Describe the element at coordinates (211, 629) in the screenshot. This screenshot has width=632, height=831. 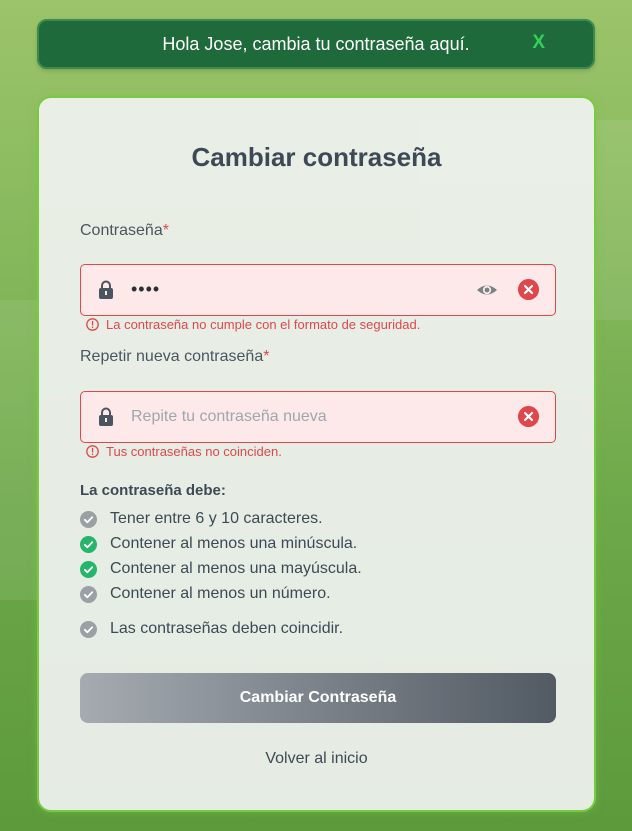
I see `rule-item: Las contraseñas deben coincidir.` at that location.